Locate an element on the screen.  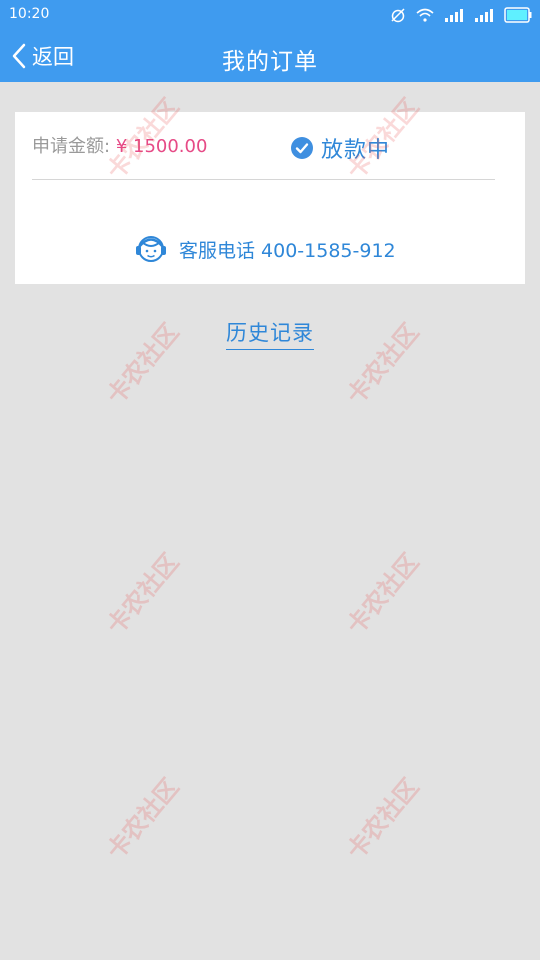
status-text: 放款中 is located at coordinates (356, 150).